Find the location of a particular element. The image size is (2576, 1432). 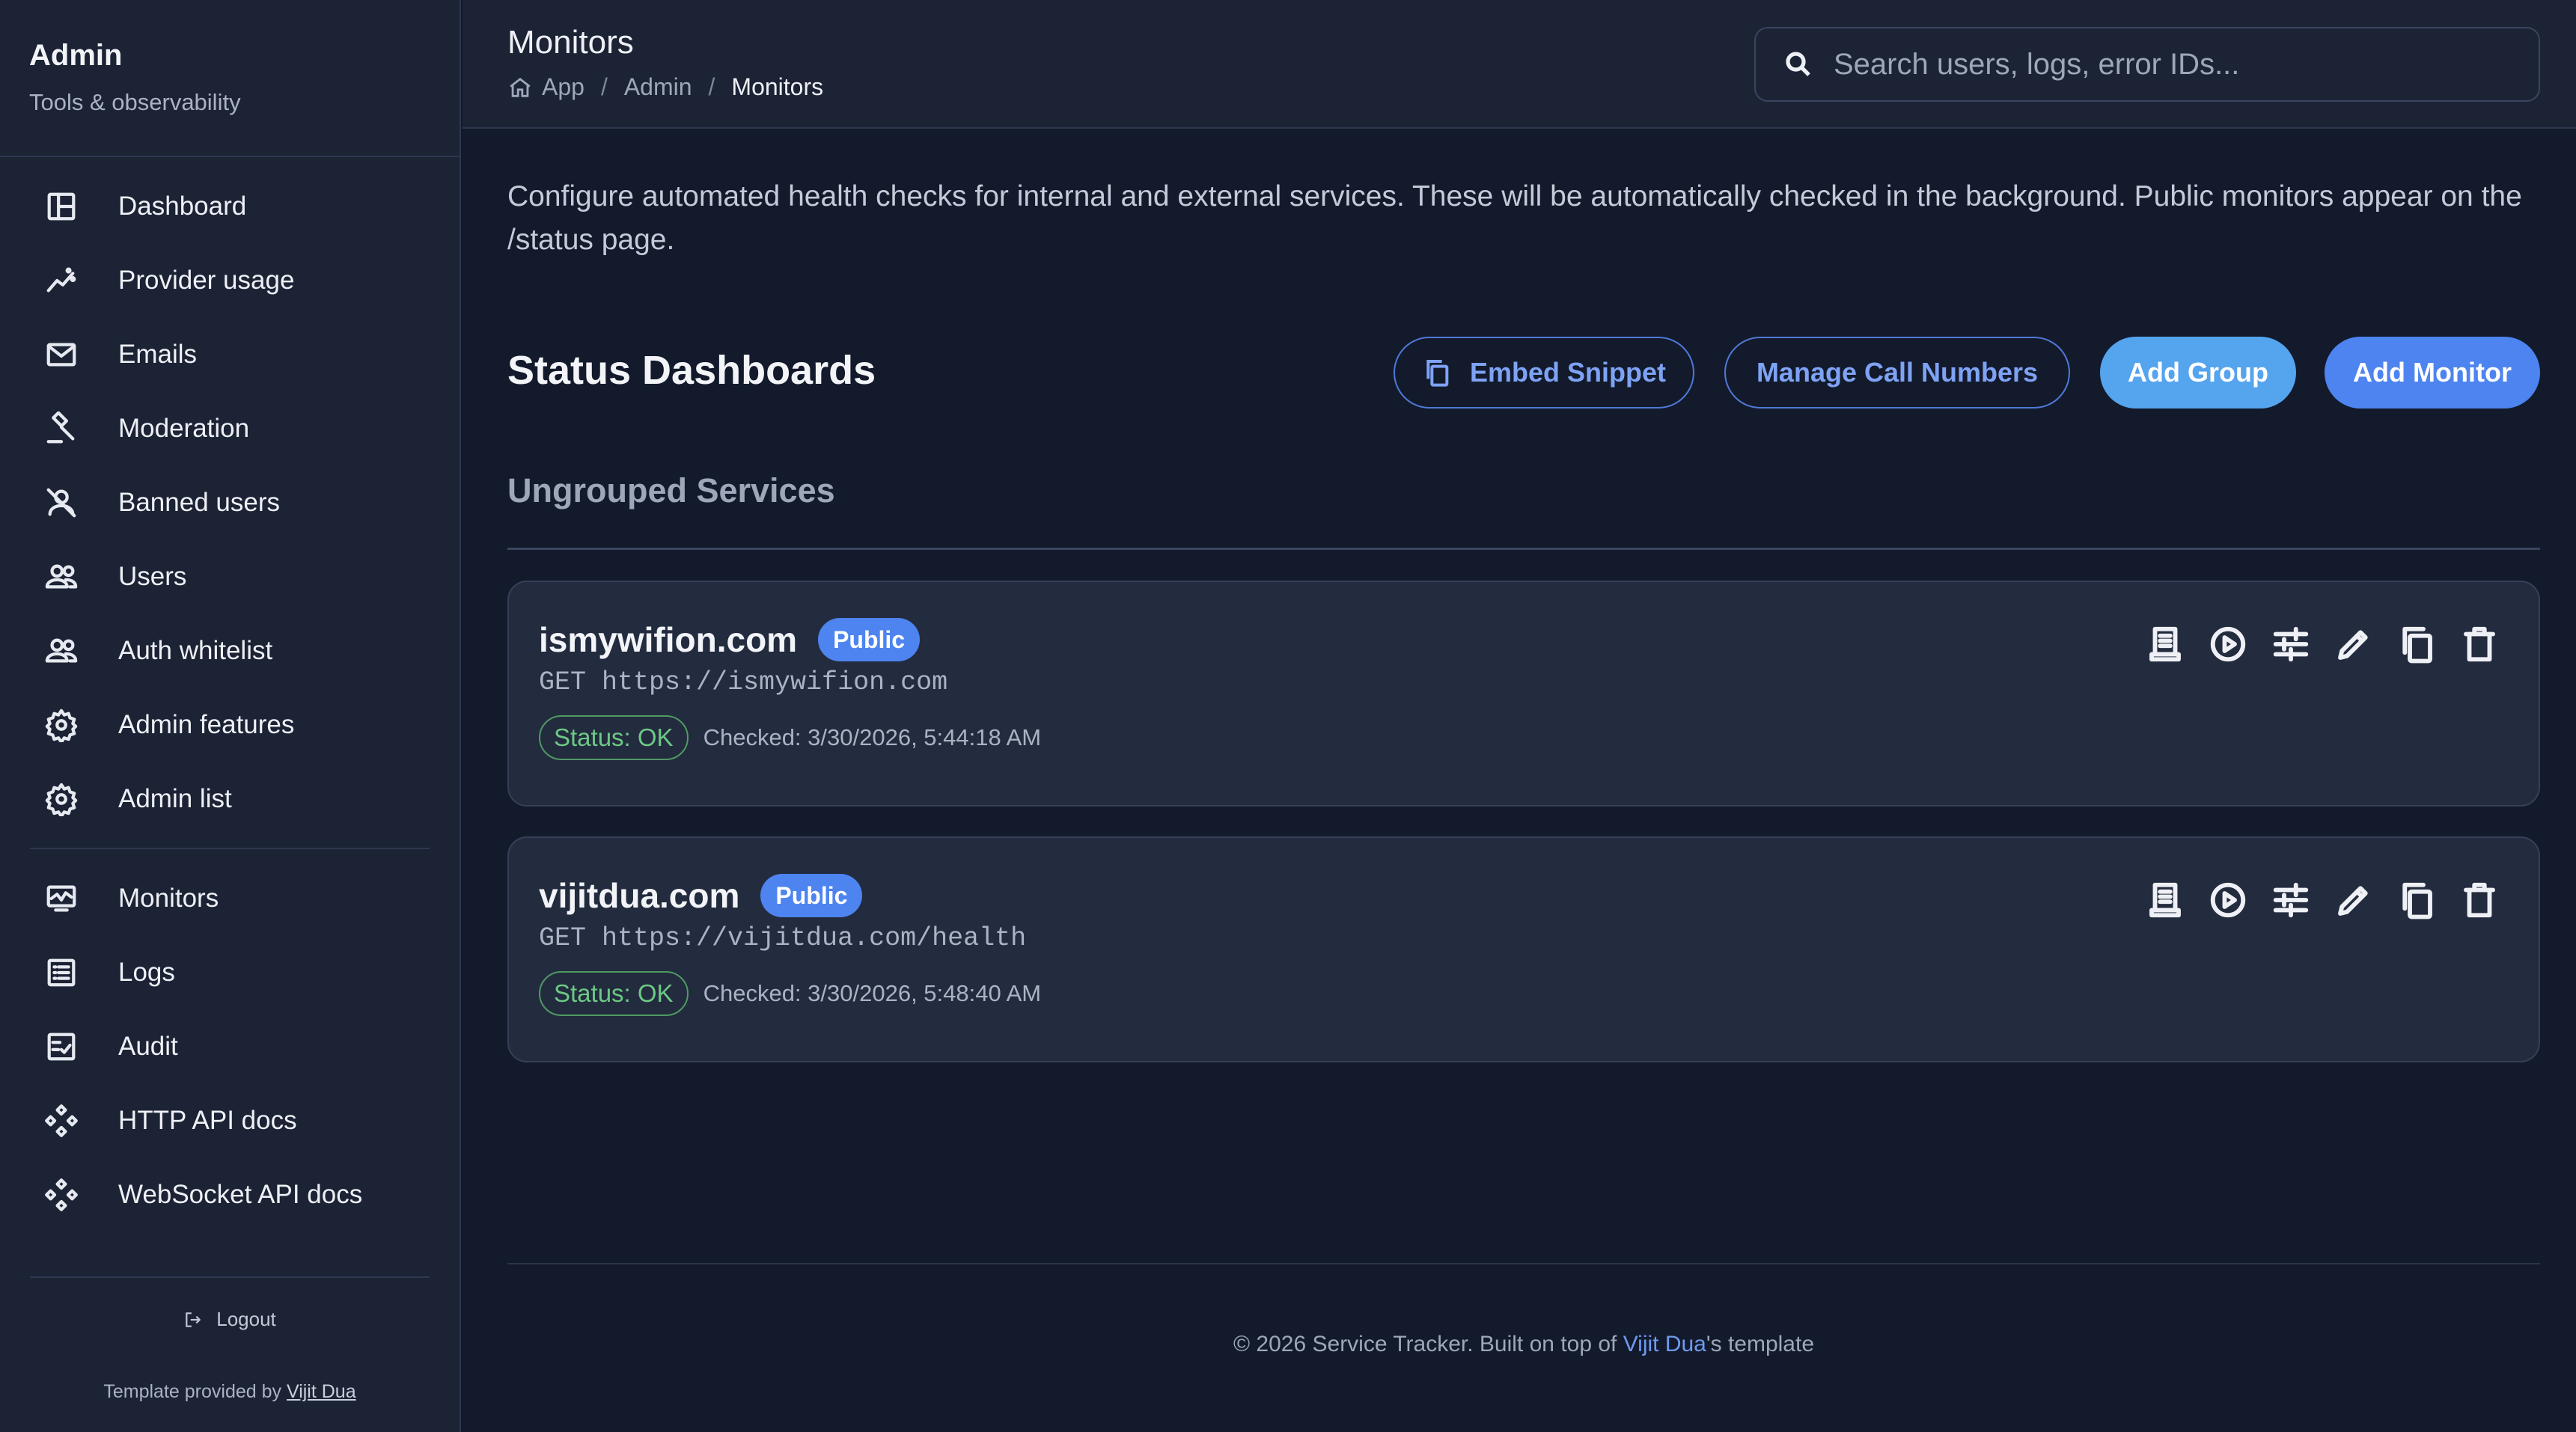

checklist-icon is located at coordinates (61, 1047).